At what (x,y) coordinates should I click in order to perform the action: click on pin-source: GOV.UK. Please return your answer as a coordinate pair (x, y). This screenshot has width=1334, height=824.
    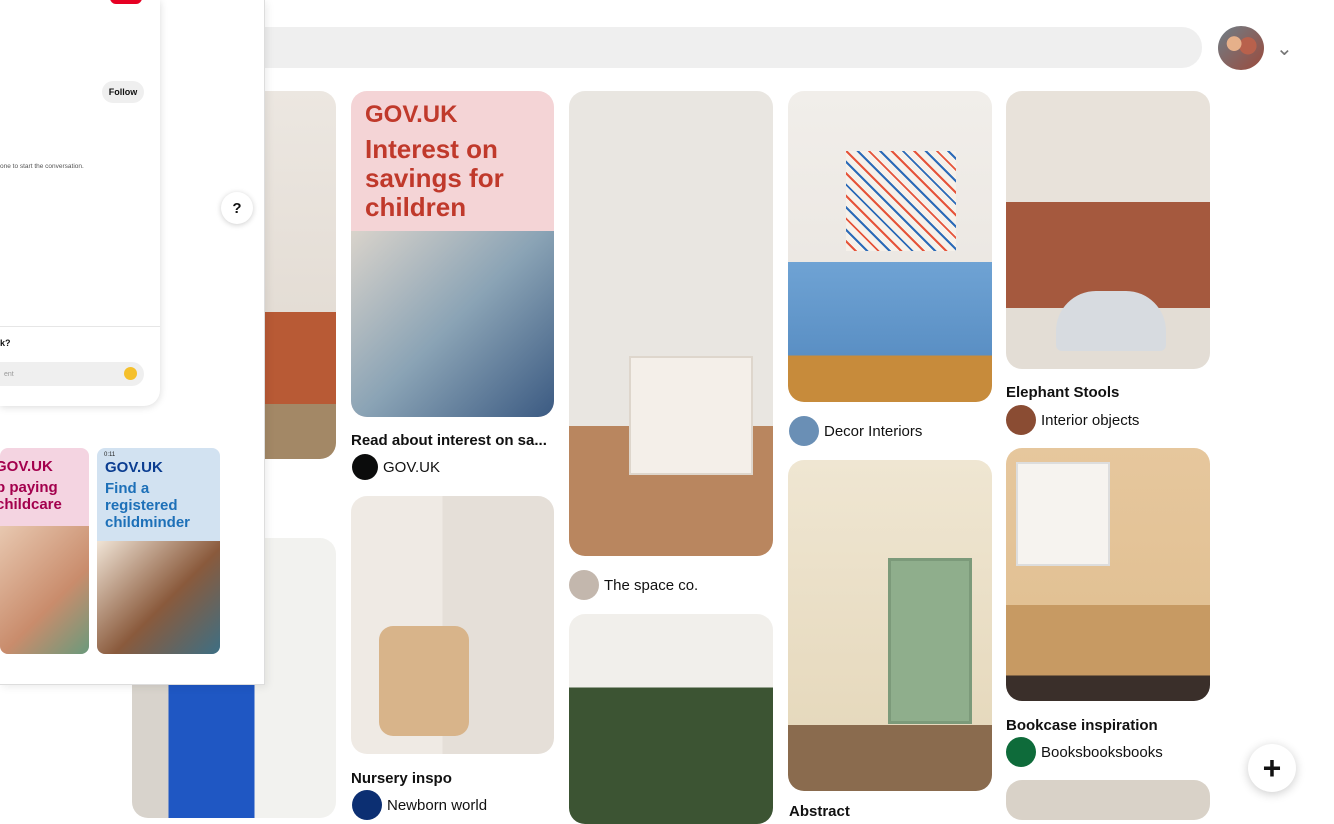
    Looking at the image, I should click on (396, 467).